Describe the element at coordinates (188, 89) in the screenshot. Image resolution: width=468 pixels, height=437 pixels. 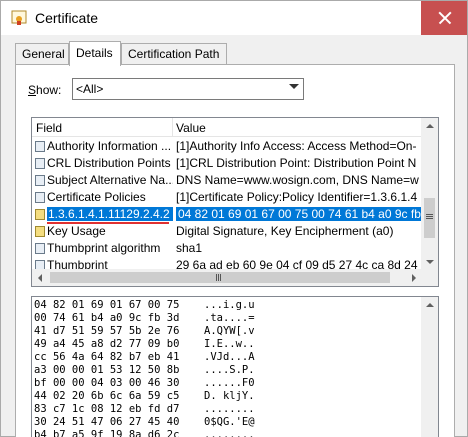
I see `show-dropdown: <All>` at that location.